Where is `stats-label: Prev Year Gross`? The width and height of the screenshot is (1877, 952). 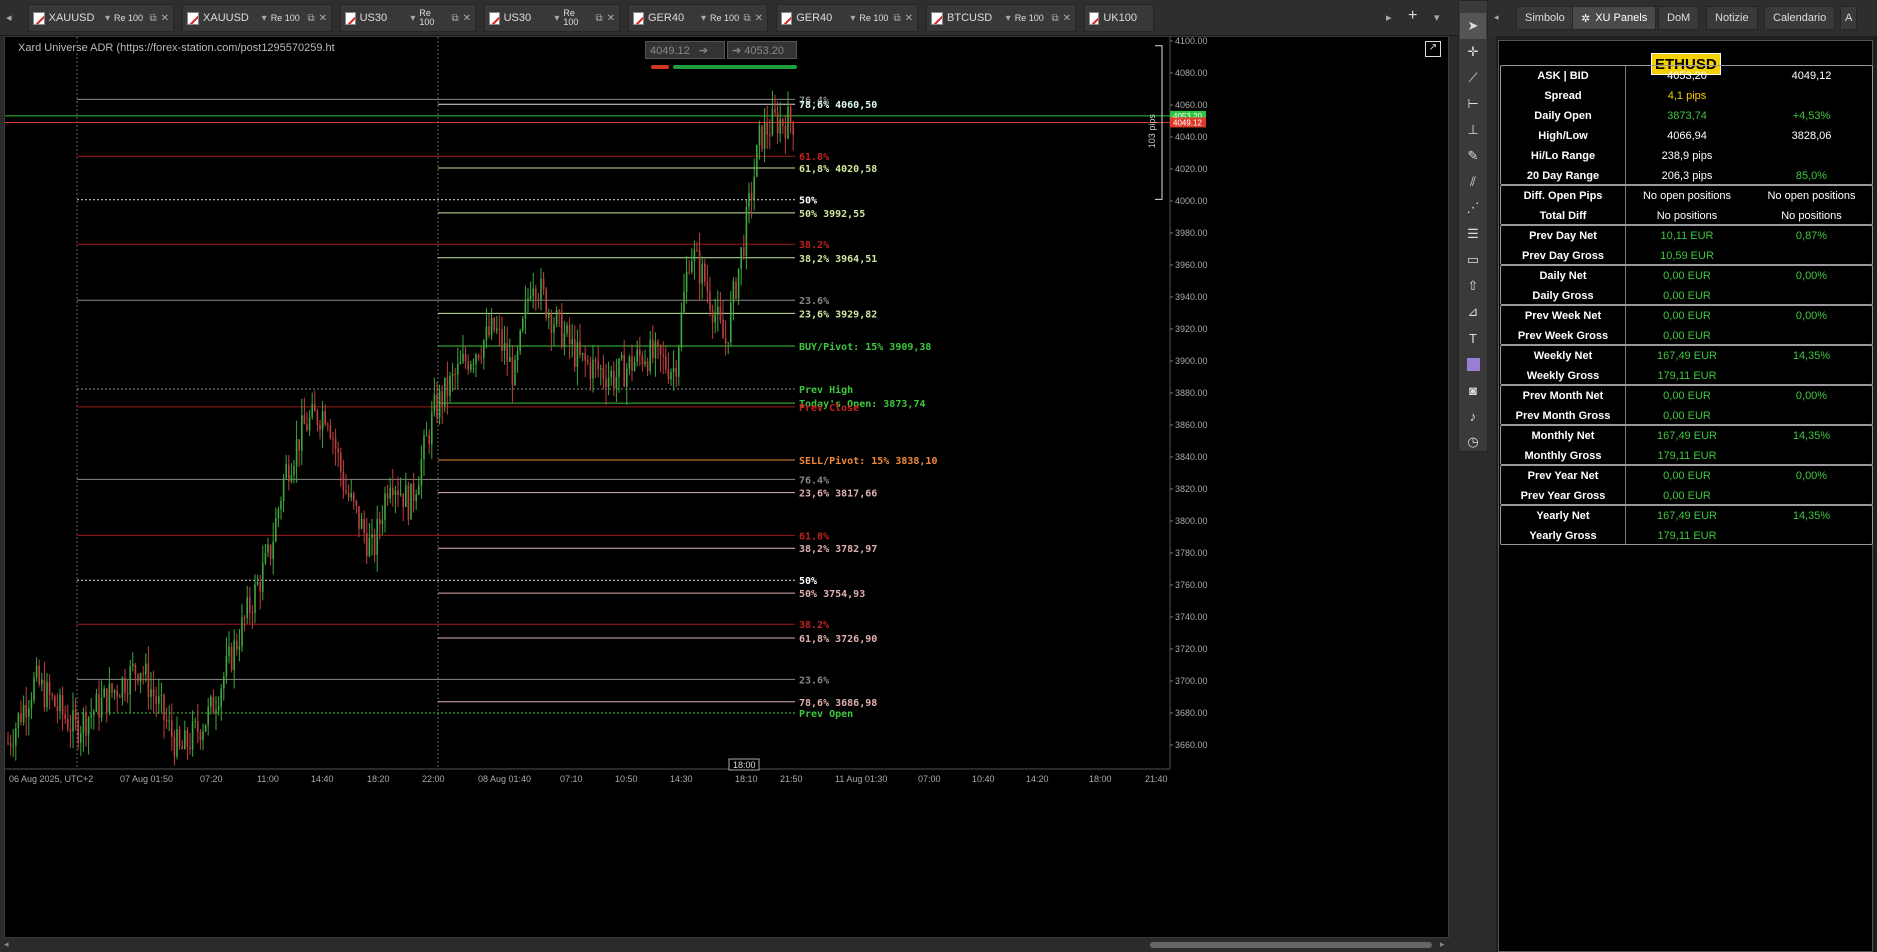 stats-label: Prev Year Gross is located at coordinates (1563, 496).